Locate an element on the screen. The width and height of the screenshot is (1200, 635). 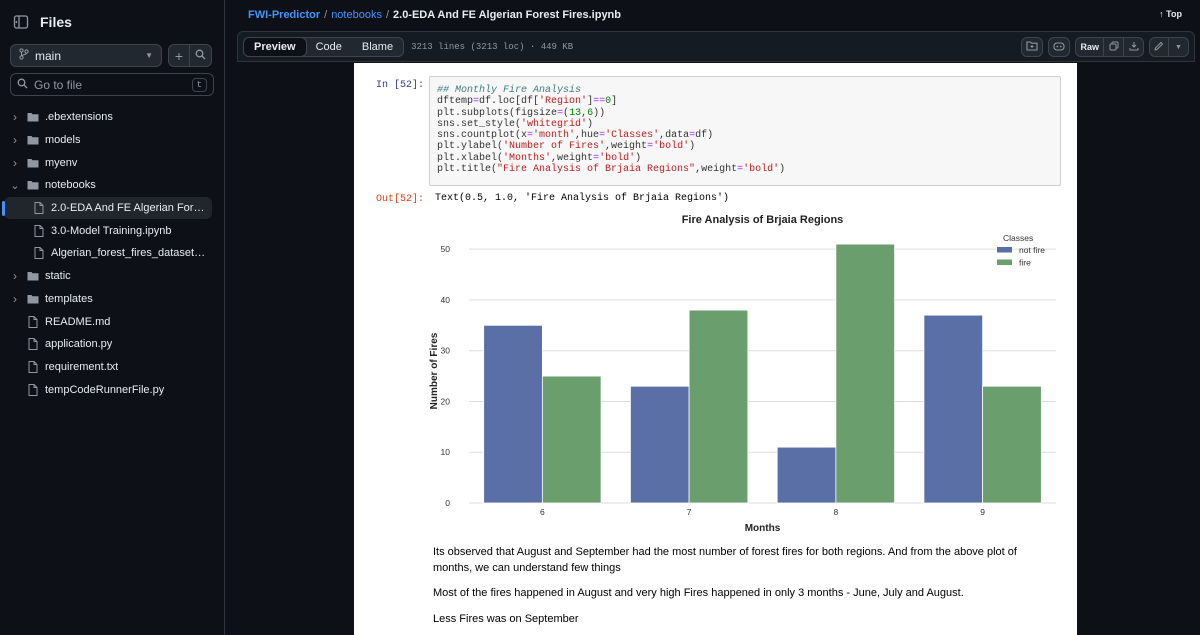
add-file-button: + is located at coordinates (179, 55).